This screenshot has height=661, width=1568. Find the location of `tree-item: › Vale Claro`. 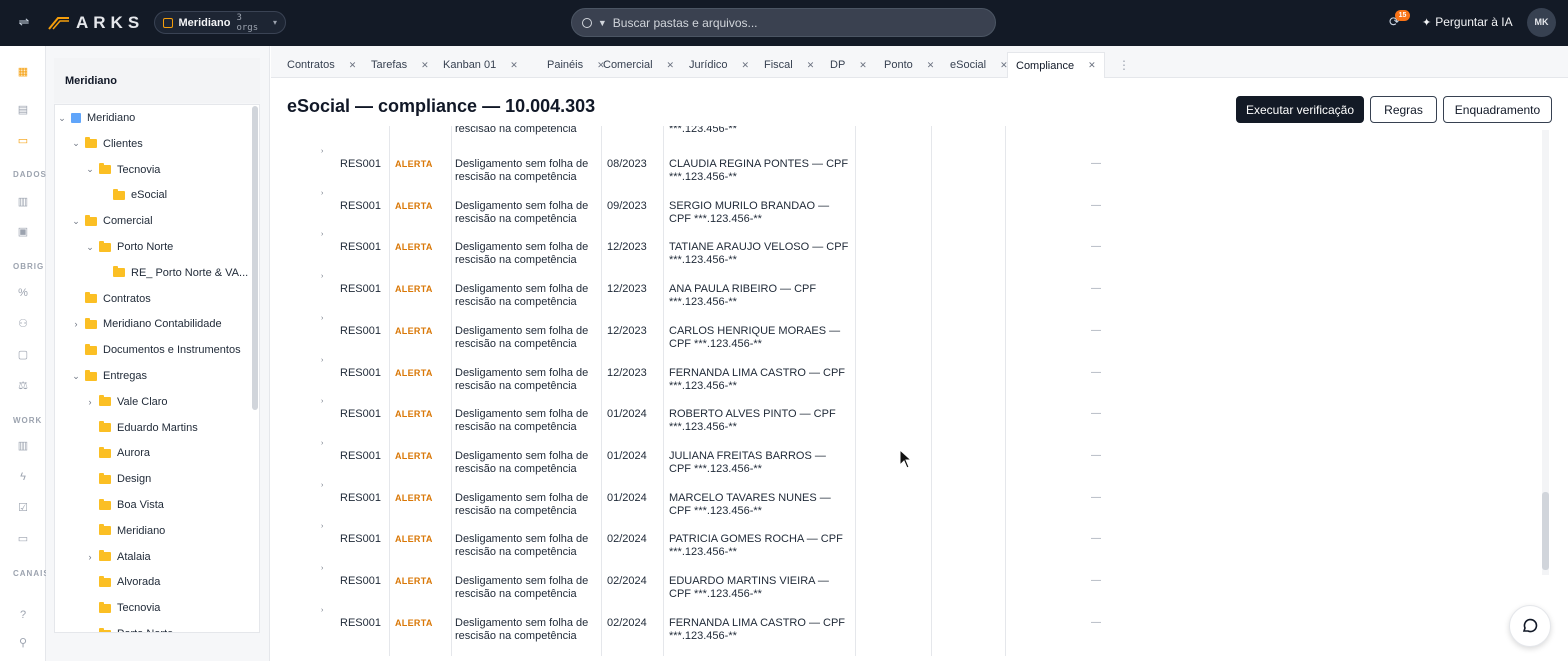

tree-item: › Vale Claro is located at coordinates (126, 402).